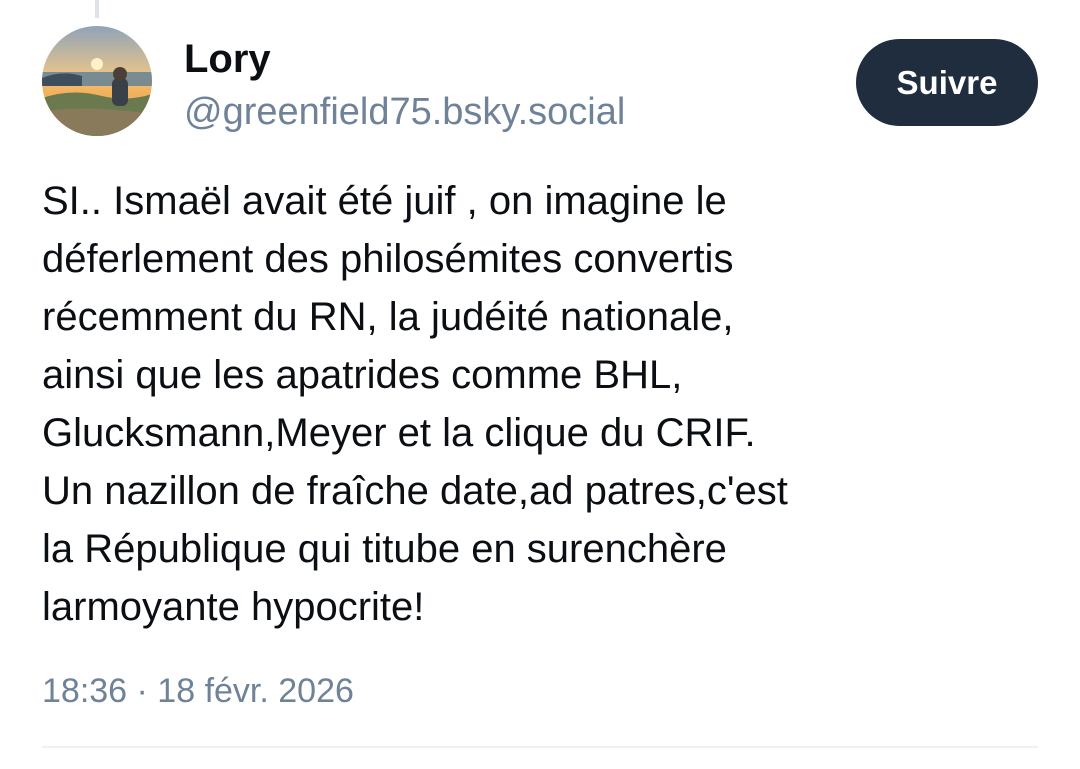 The width and height of the screenshot is (1080, 769). What do you see at coordinates (233, 607) in the screenshot?
I see `post-text-line: larmoyante hypocrite!` at bounding box center [233, 607].